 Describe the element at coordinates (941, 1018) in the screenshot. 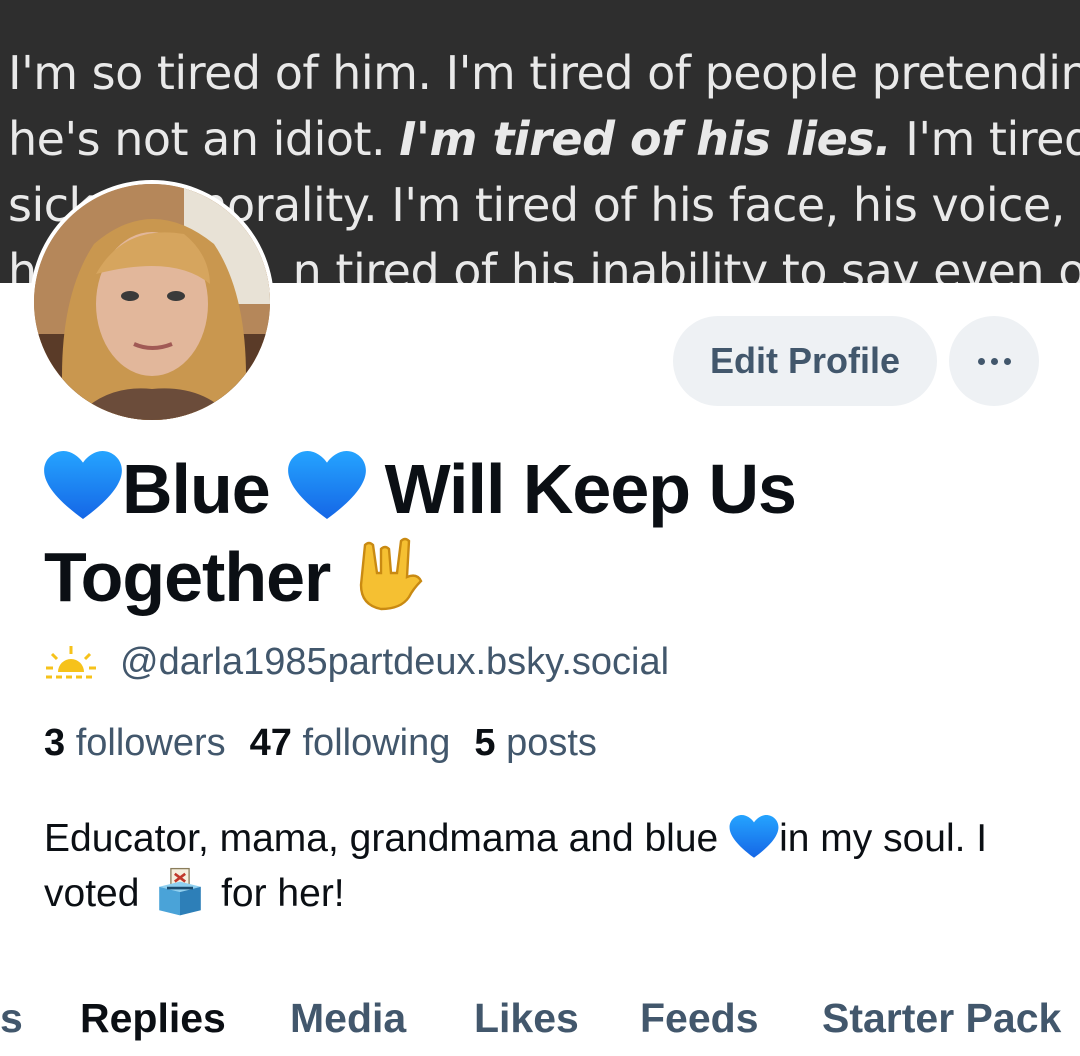

I see `tab-starter-packs: Starter Pack` at that location.